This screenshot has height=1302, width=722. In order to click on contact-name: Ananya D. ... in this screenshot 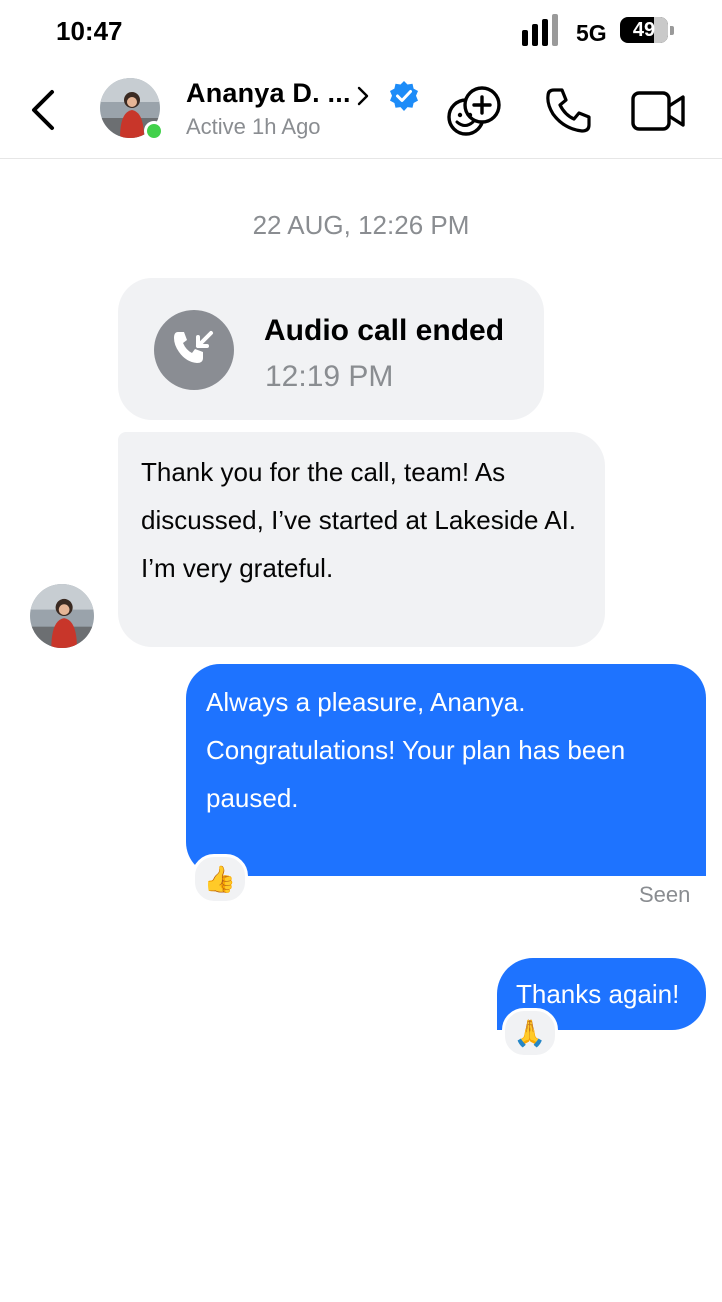, I will do `click(268, 93)`.